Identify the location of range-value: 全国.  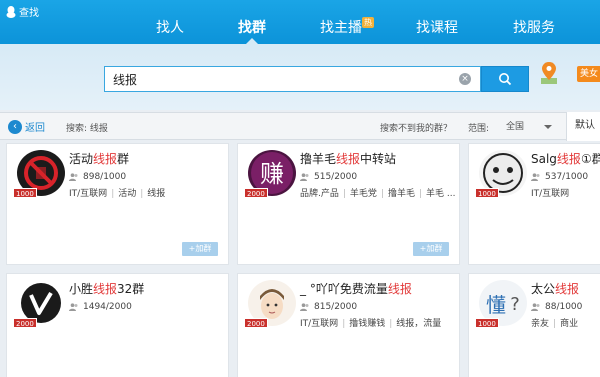
(515, 127).